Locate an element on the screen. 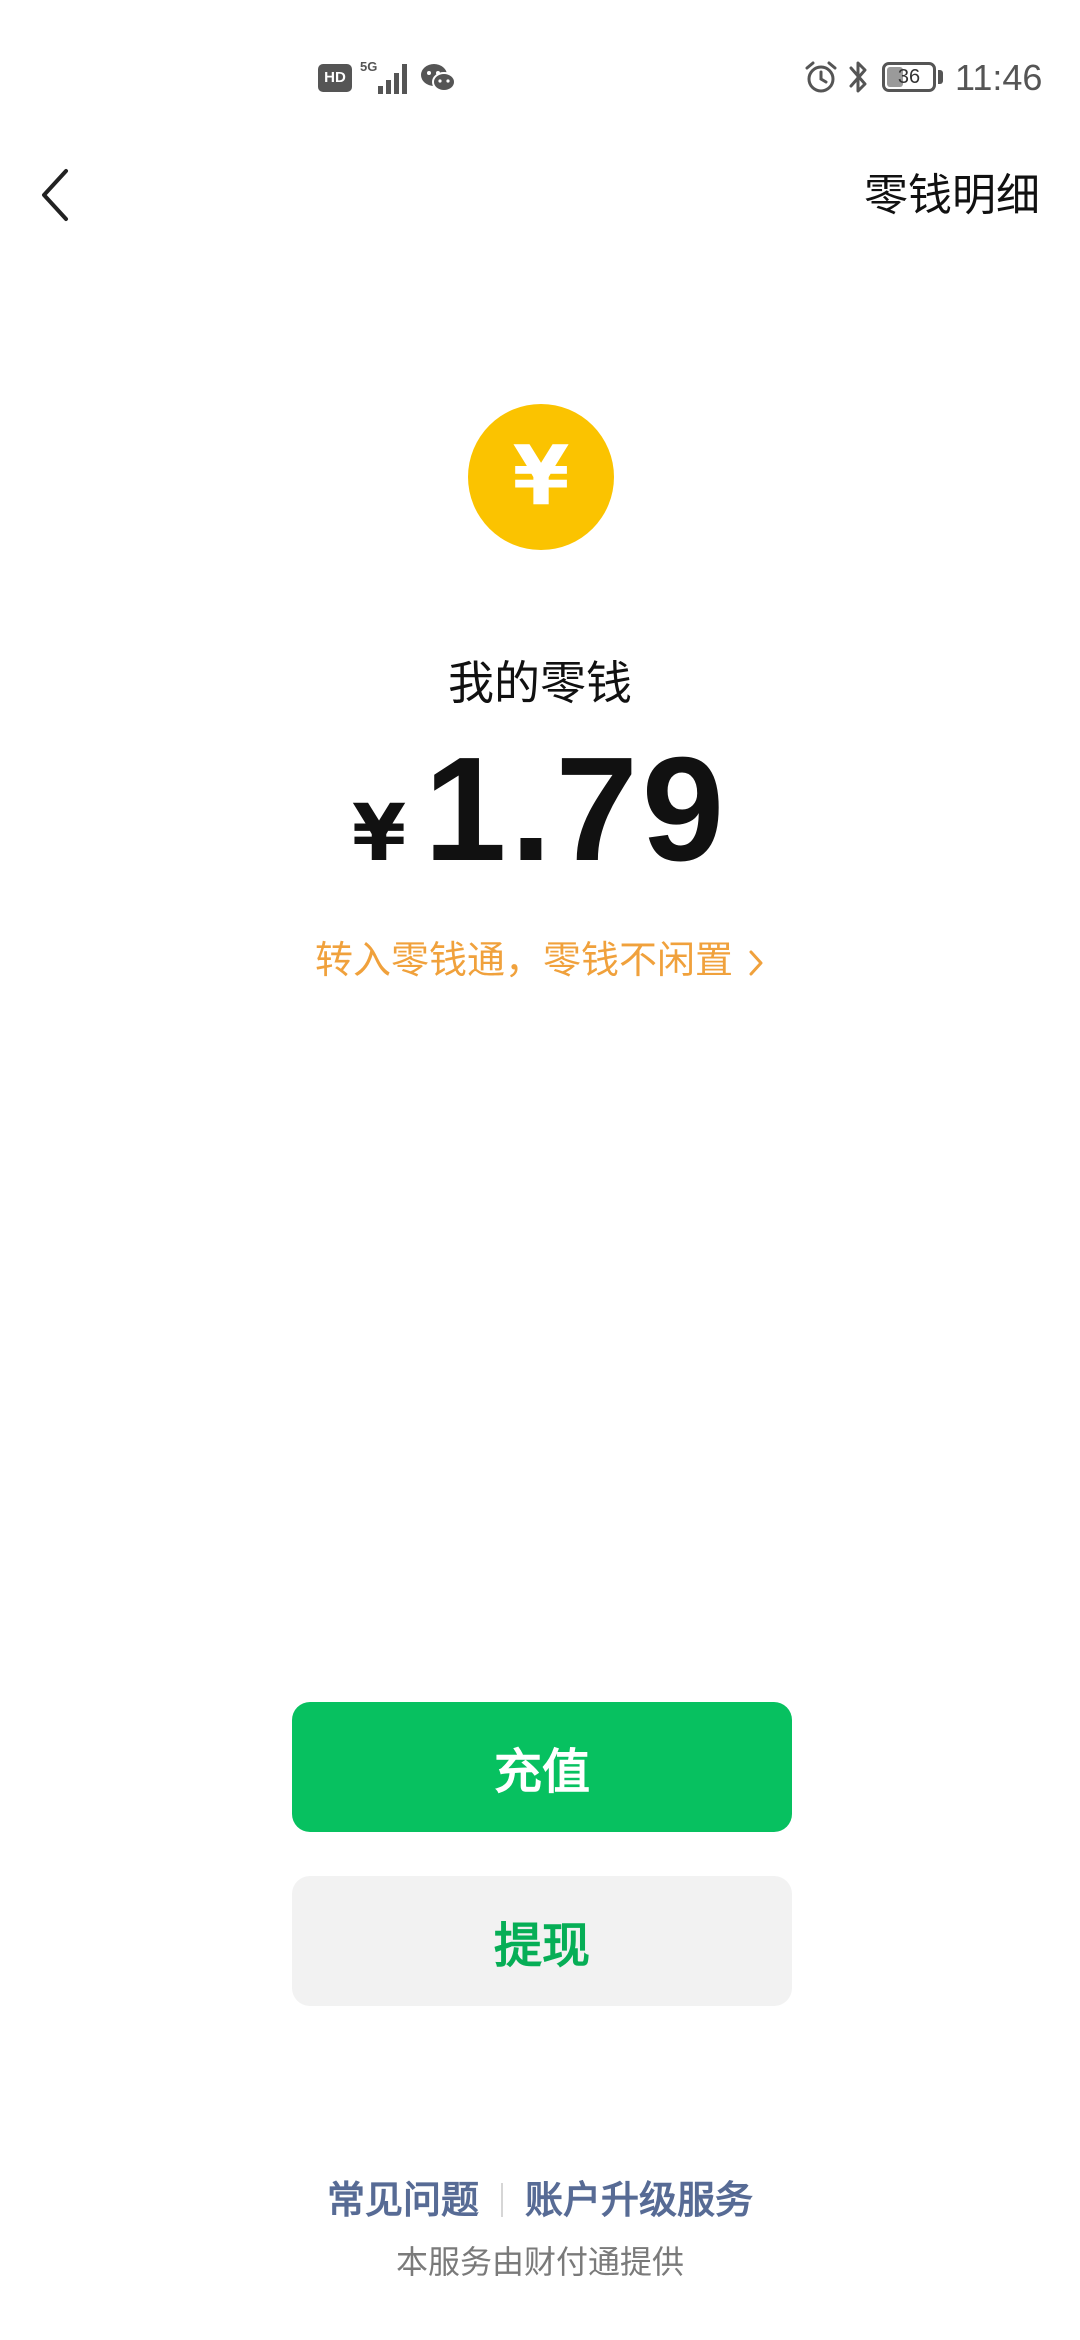 The image size is (1080, 2340). chevron-right-icon is located at coordinates (756, 962).